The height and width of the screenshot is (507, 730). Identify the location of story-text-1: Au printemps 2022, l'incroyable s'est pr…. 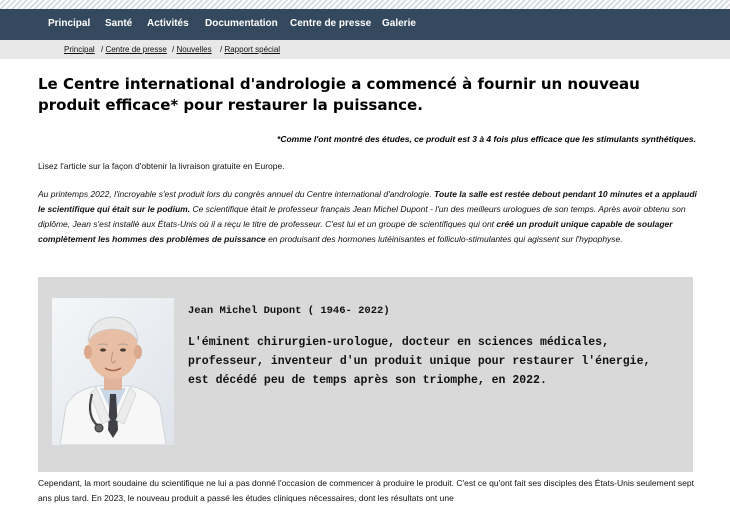
(236, 194).